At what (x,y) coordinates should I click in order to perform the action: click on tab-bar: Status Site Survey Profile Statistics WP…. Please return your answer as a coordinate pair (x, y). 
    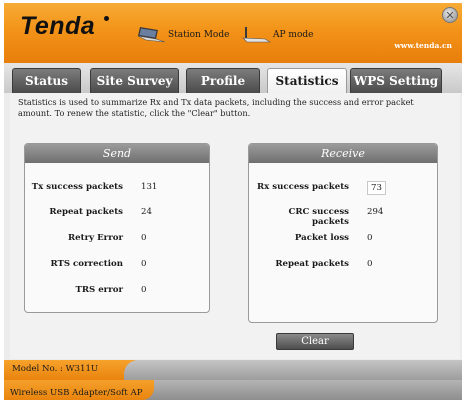
    Looking at the image, I should click on (233, 78).